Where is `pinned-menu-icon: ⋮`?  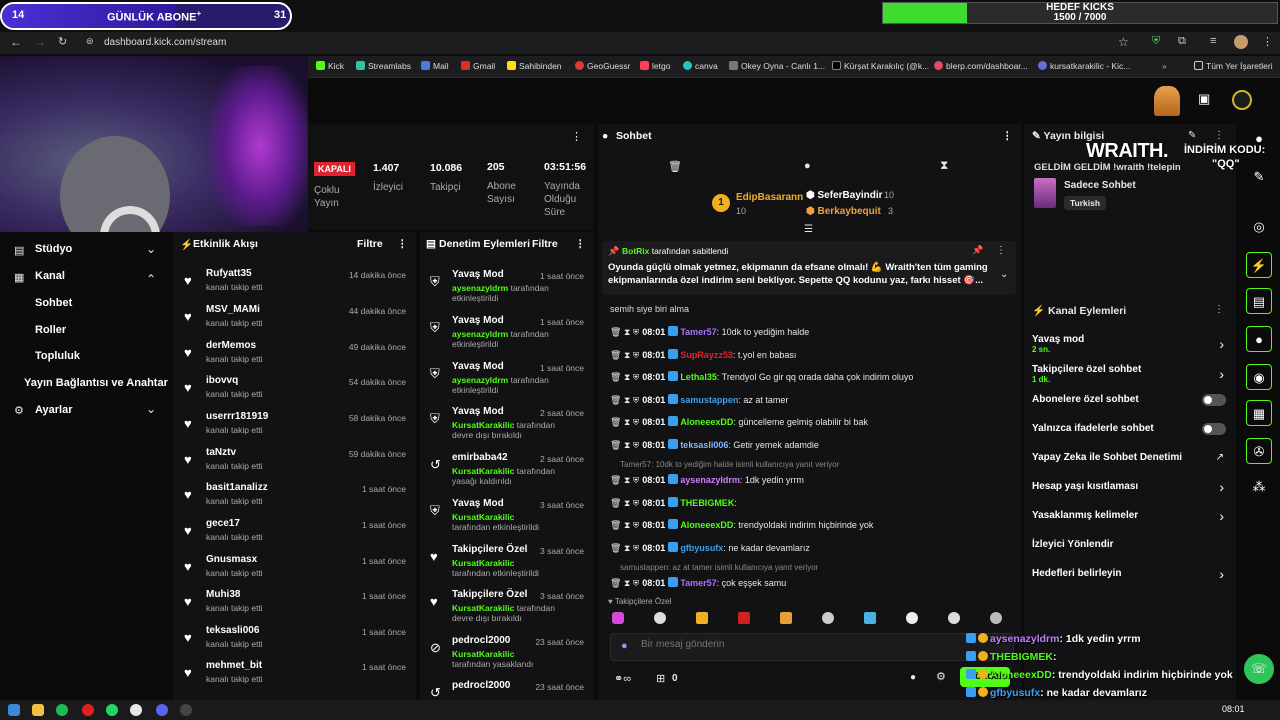
pinned-menu-icon: ⋮ is located at coordinates (1001, 250).